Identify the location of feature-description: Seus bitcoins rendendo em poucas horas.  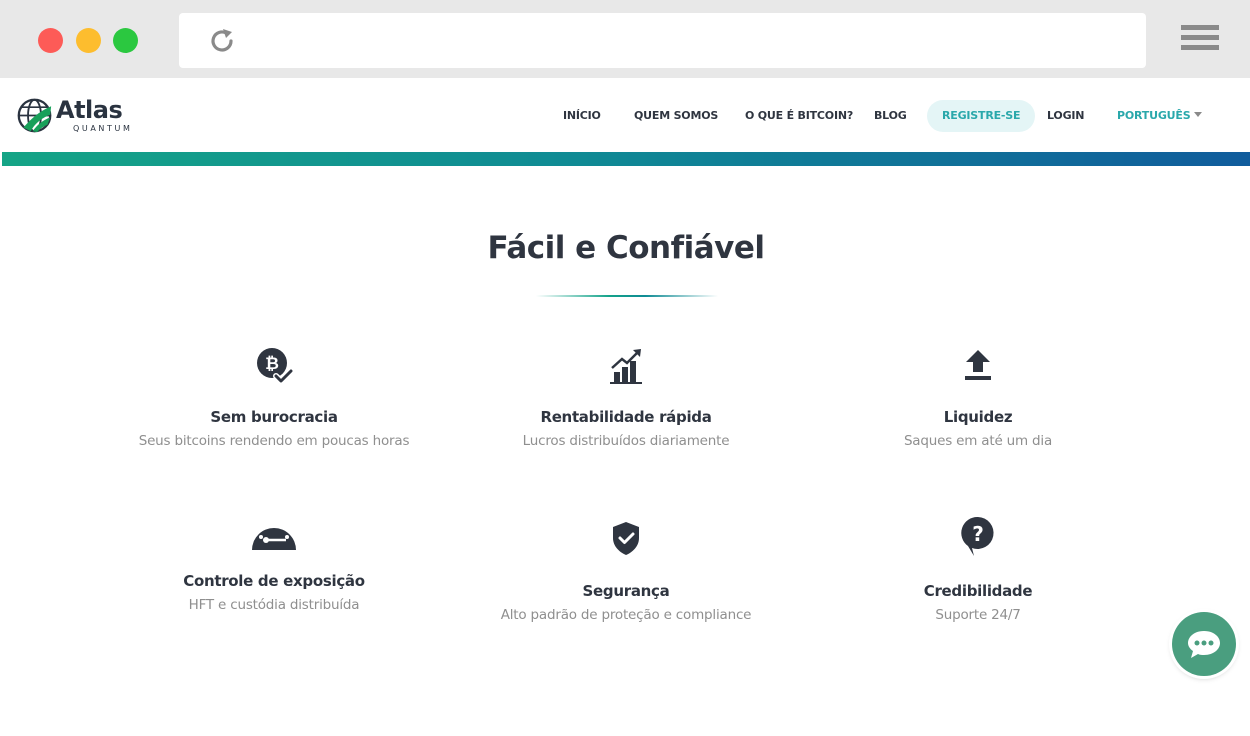
(274, 441).